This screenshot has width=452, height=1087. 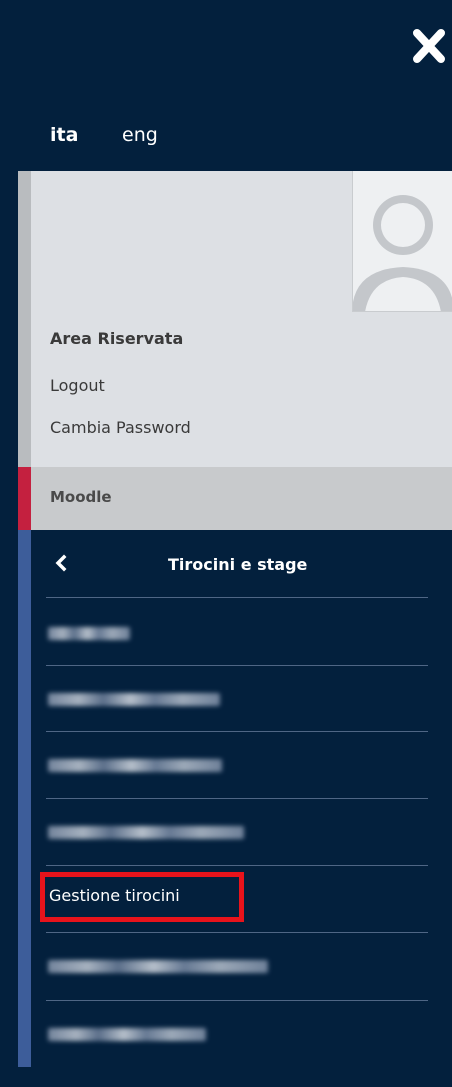 What do you see at coordinates (61, 563) in the screenshot?
I see `chevron-left-icon` at bounding box center [61, 563].